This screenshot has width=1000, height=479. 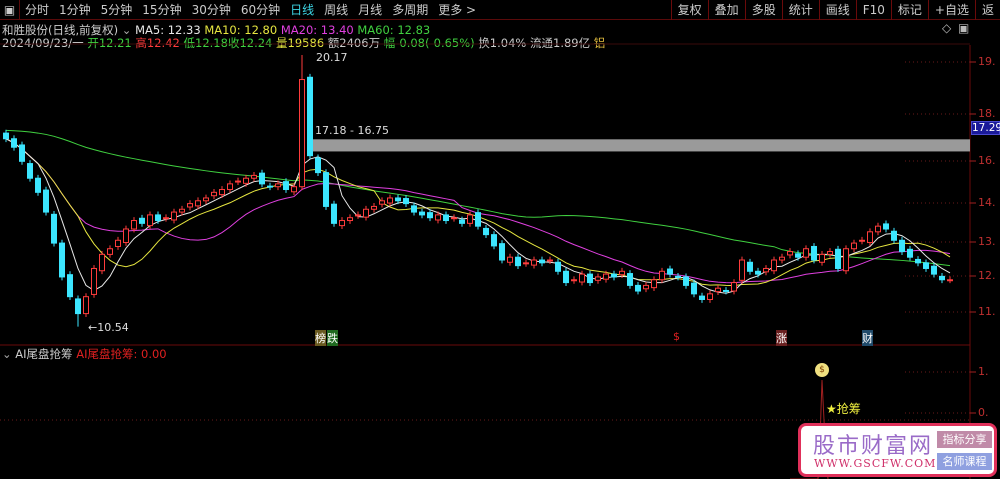 I want to click on low-annotation: ←10.54, so click(x=108, y=327).